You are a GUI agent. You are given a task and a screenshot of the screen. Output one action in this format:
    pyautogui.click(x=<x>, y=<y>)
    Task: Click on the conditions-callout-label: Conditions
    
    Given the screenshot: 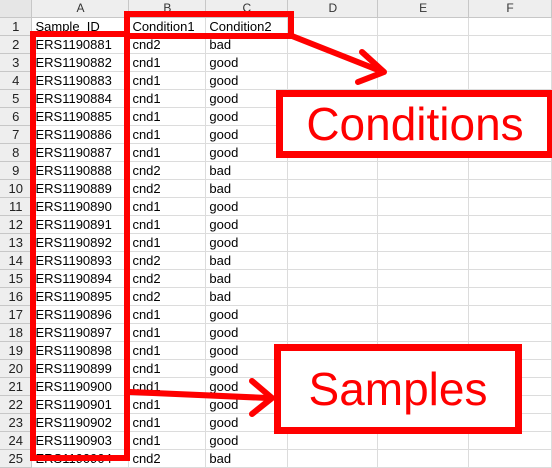 What is the action you would take?
    pyautogui.click(x=415, y=124)
    